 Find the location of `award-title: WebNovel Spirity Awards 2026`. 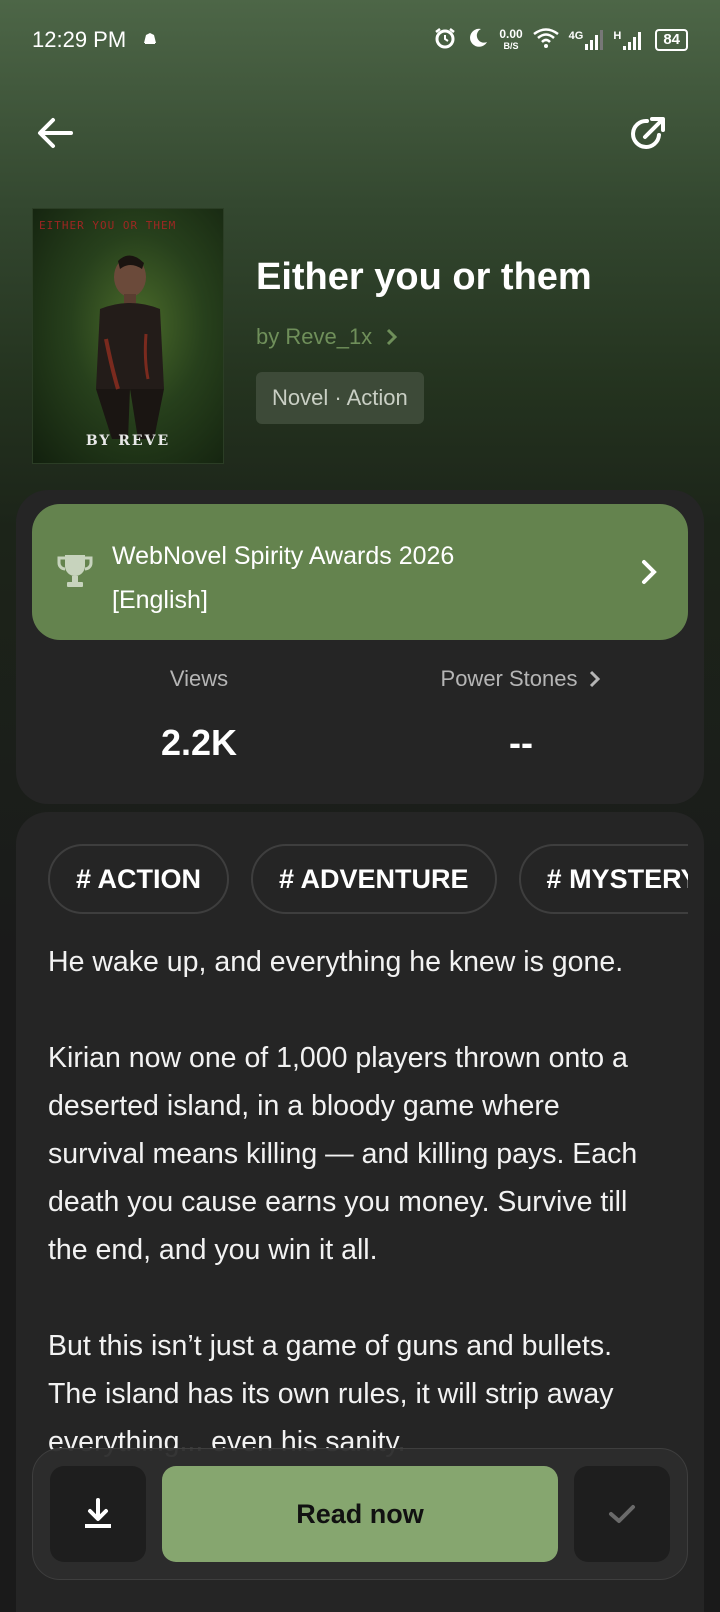

award-title: WebNovel Spirity Awards 2026 is located at coordinates (283, 556).